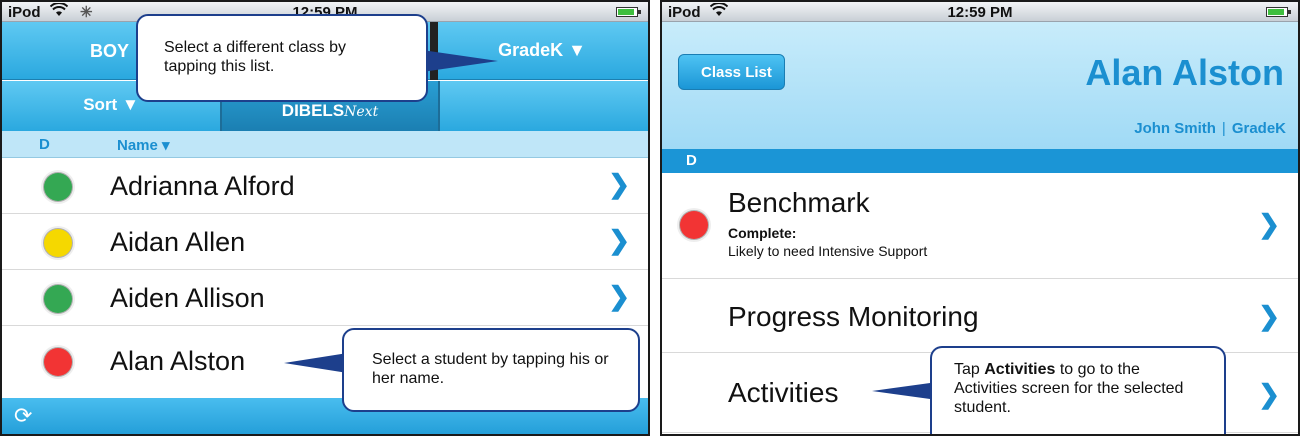  Describe the element at coordinates (969, 369) in the screenshot. I see `callout-text-prefix: Tap` at that location.